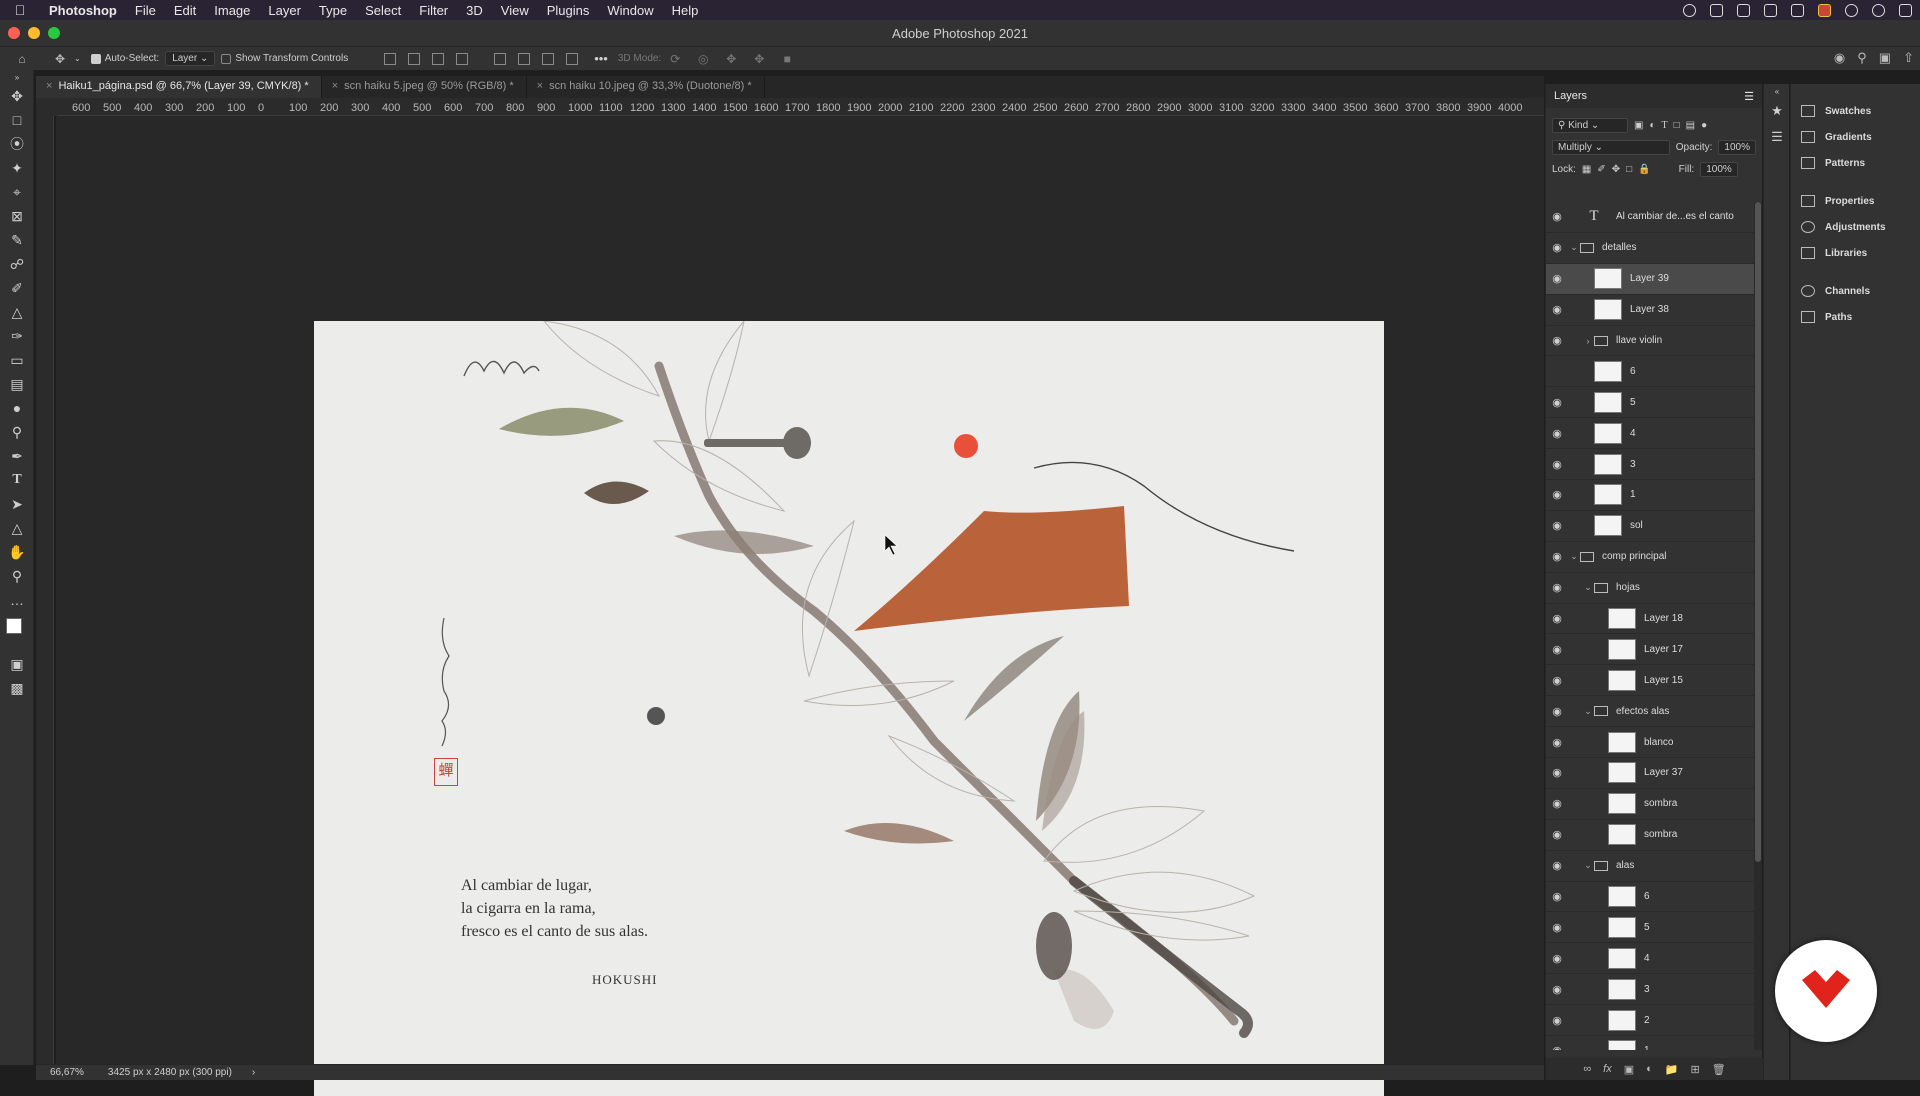 Image resolution: width=1920 pixels, height=1096 pixels. Describe the element at coordinates (54, 33) in the screenshot. I see `zoom-window-button` at that location.